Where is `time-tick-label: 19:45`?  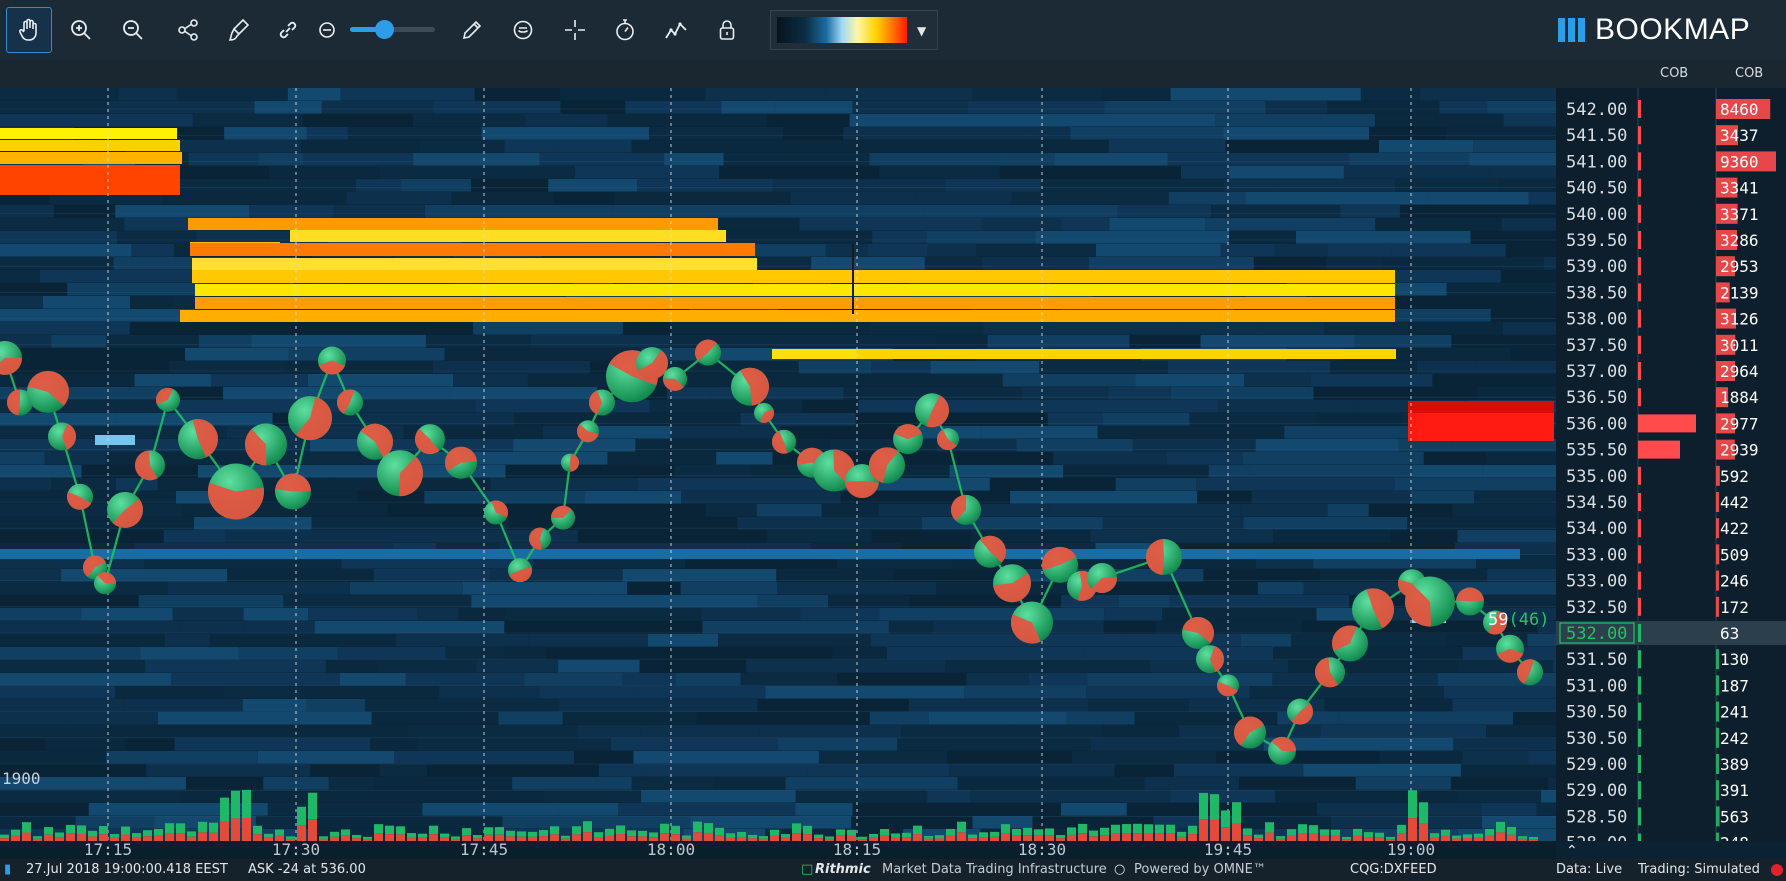
time-tick-label: 19:45 is located at coordinates (1228, 849).